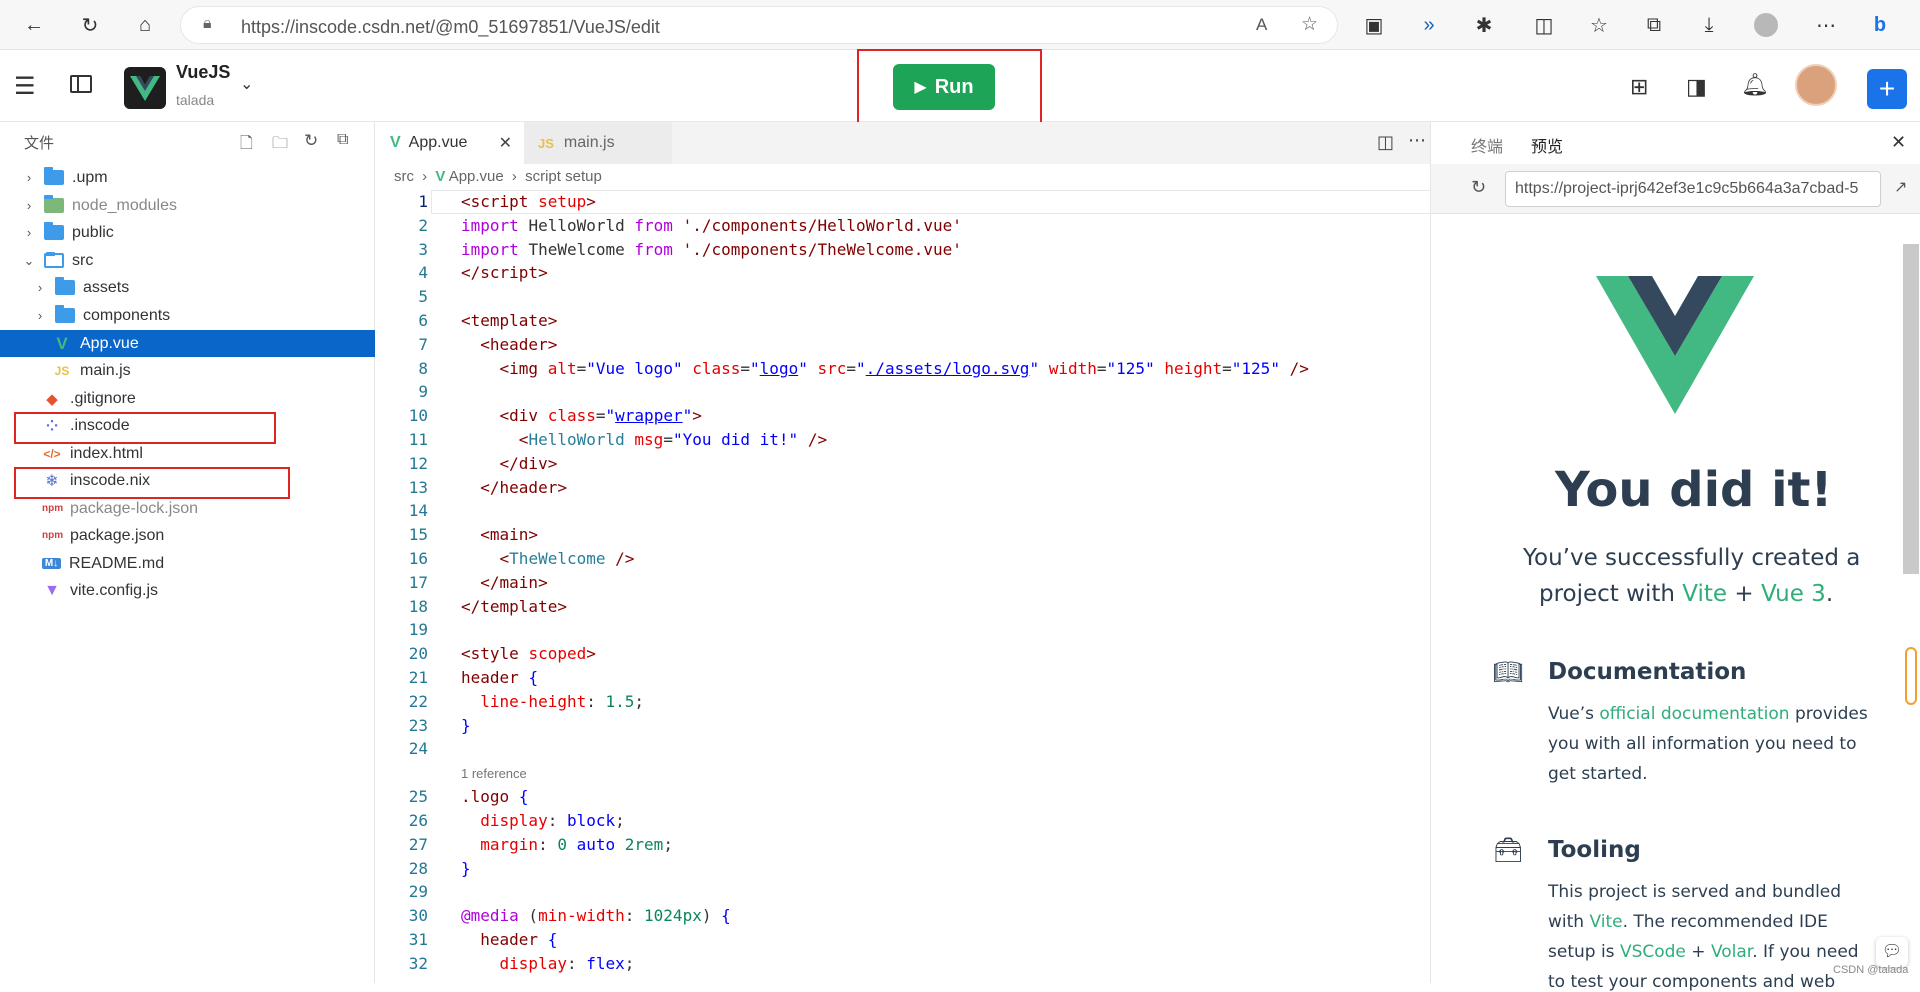 This screenshot has width=1920, height=992. Describe the element at coordinates (187, 315) in the screenshot. I see `tree-item-components: › components` at that location.